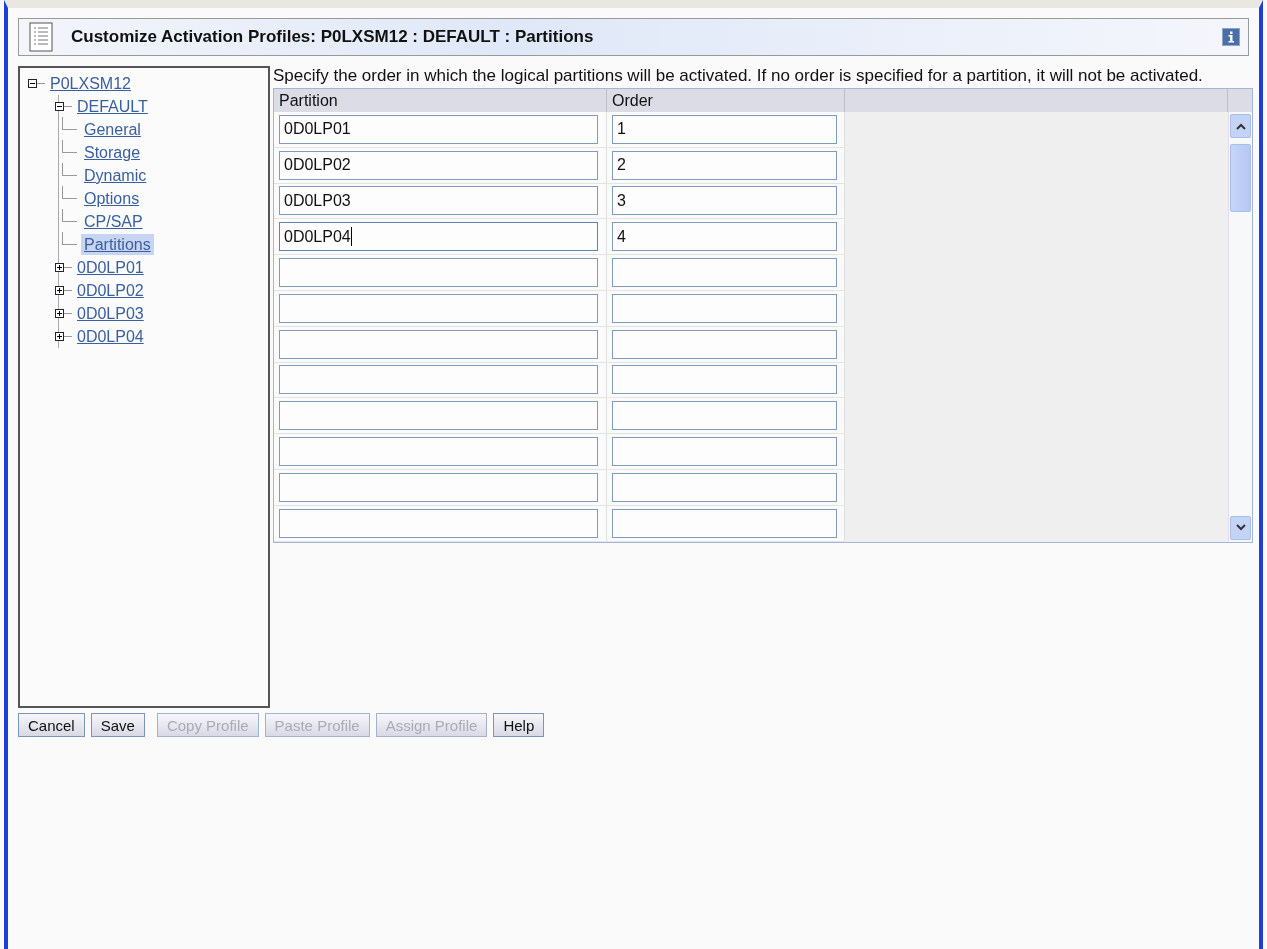  What do you see at coordinates (724, 201) in the screenshot?
I see `input-field: 3` at bounding box center [724, 201].